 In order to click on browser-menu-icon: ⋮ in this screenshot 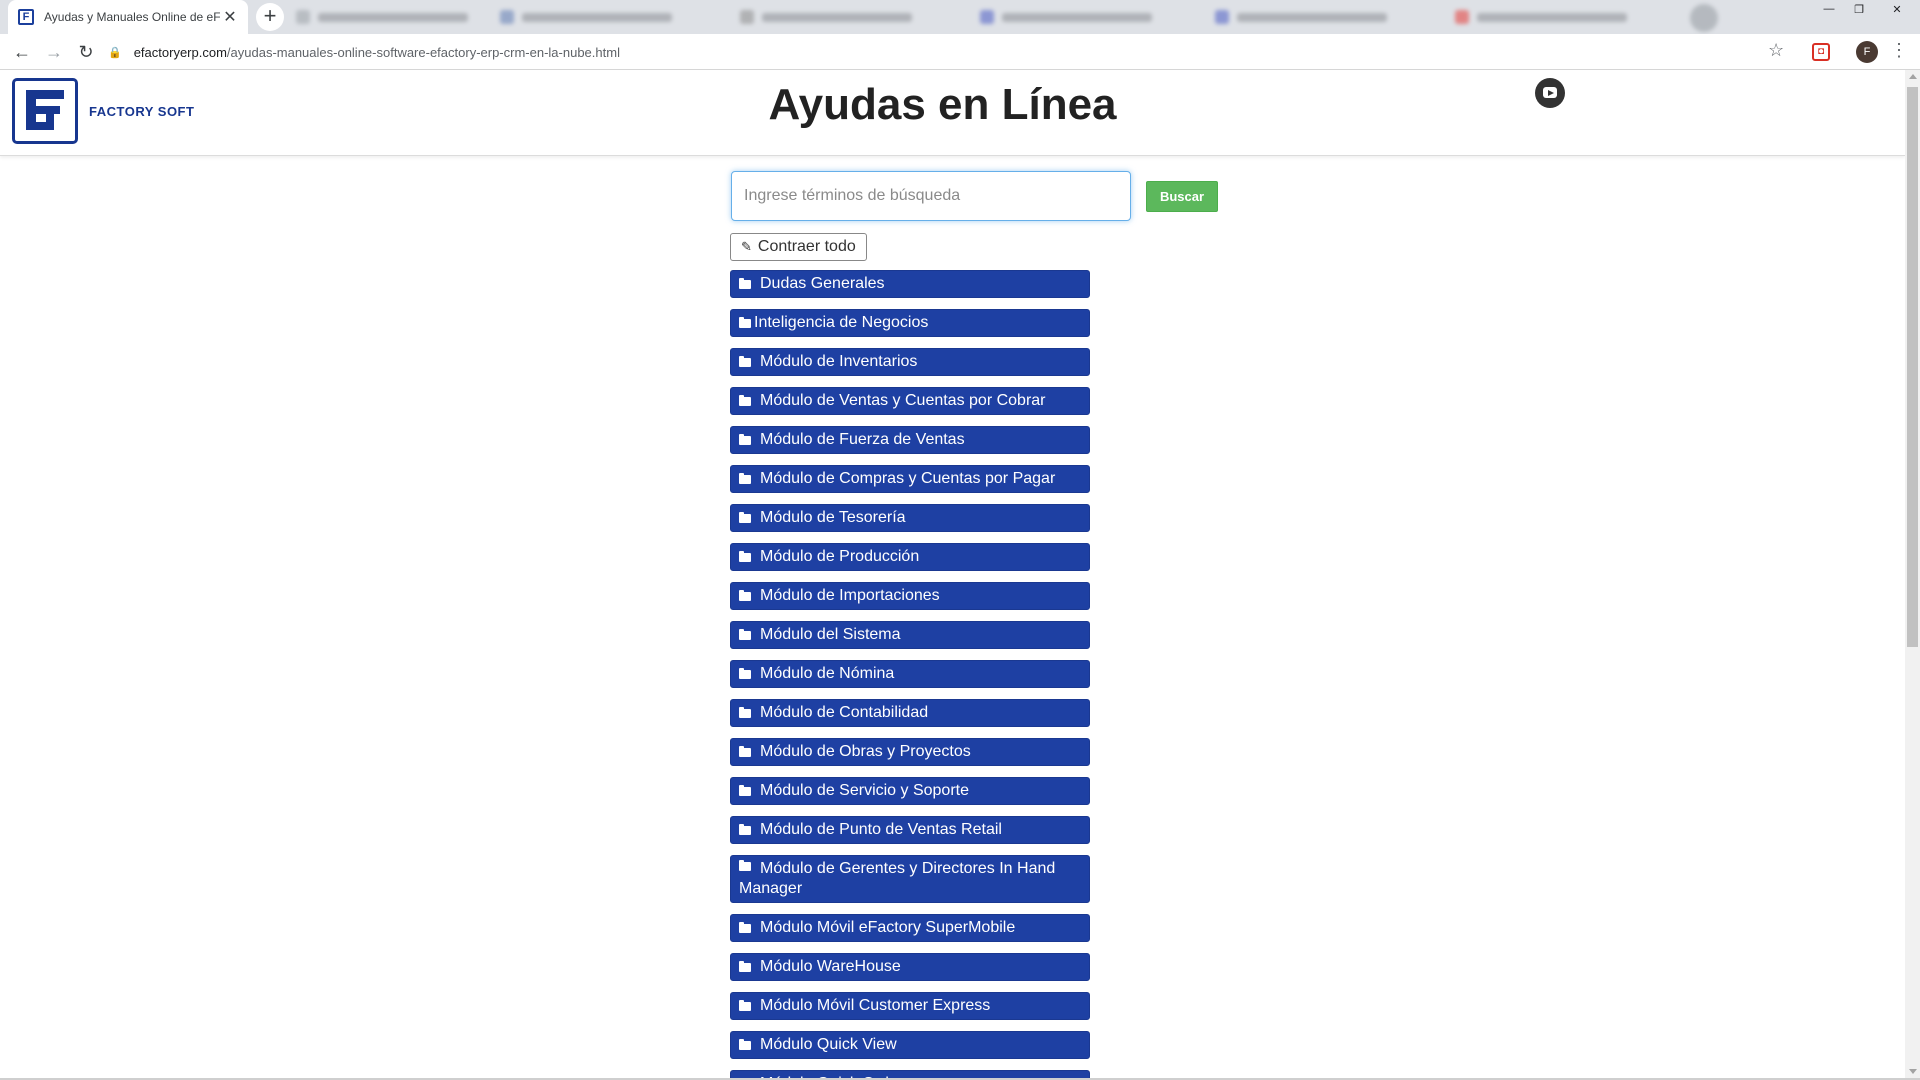, I will do `click(1899, 50)`.